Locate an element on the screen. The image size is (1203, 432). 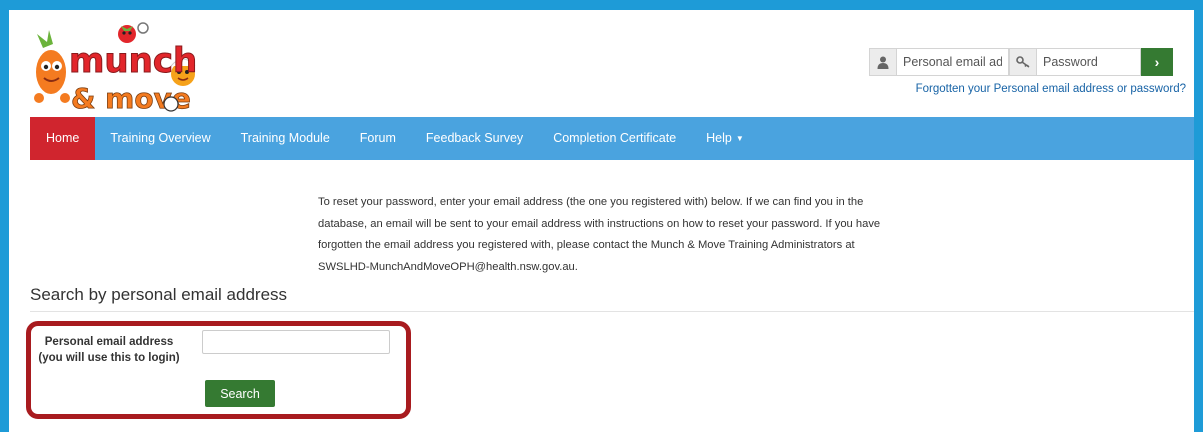
nav-forum: Forum is located at coordinates (378, 138).